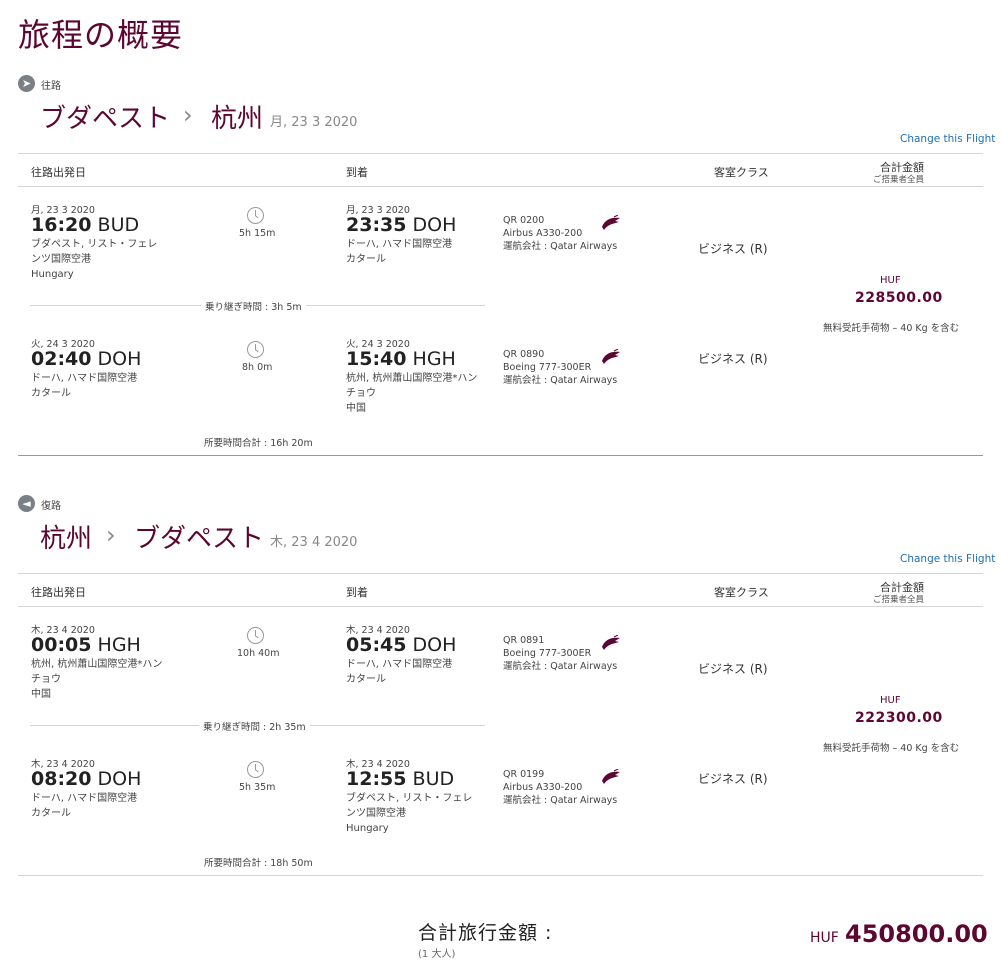 The width and height of the screenshot is (1001, 965). Describe the element at coordinates (94, 259) in the screenshot. I see `dep-airport: ブダペスト, リスト・フェレ ンツ国際空港 Hungary` at that location.